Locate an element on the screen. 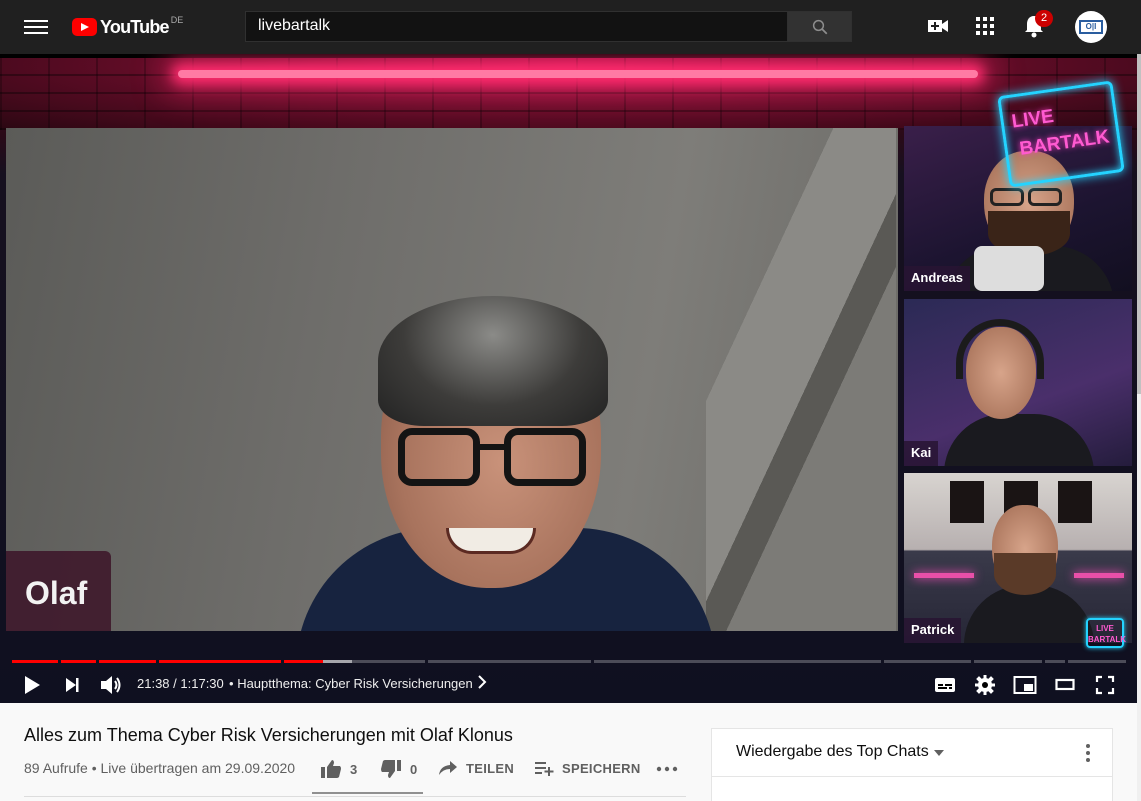 This screenshot has width=1141, height=801. like-button: 3 is located at coordinates (339, 769).